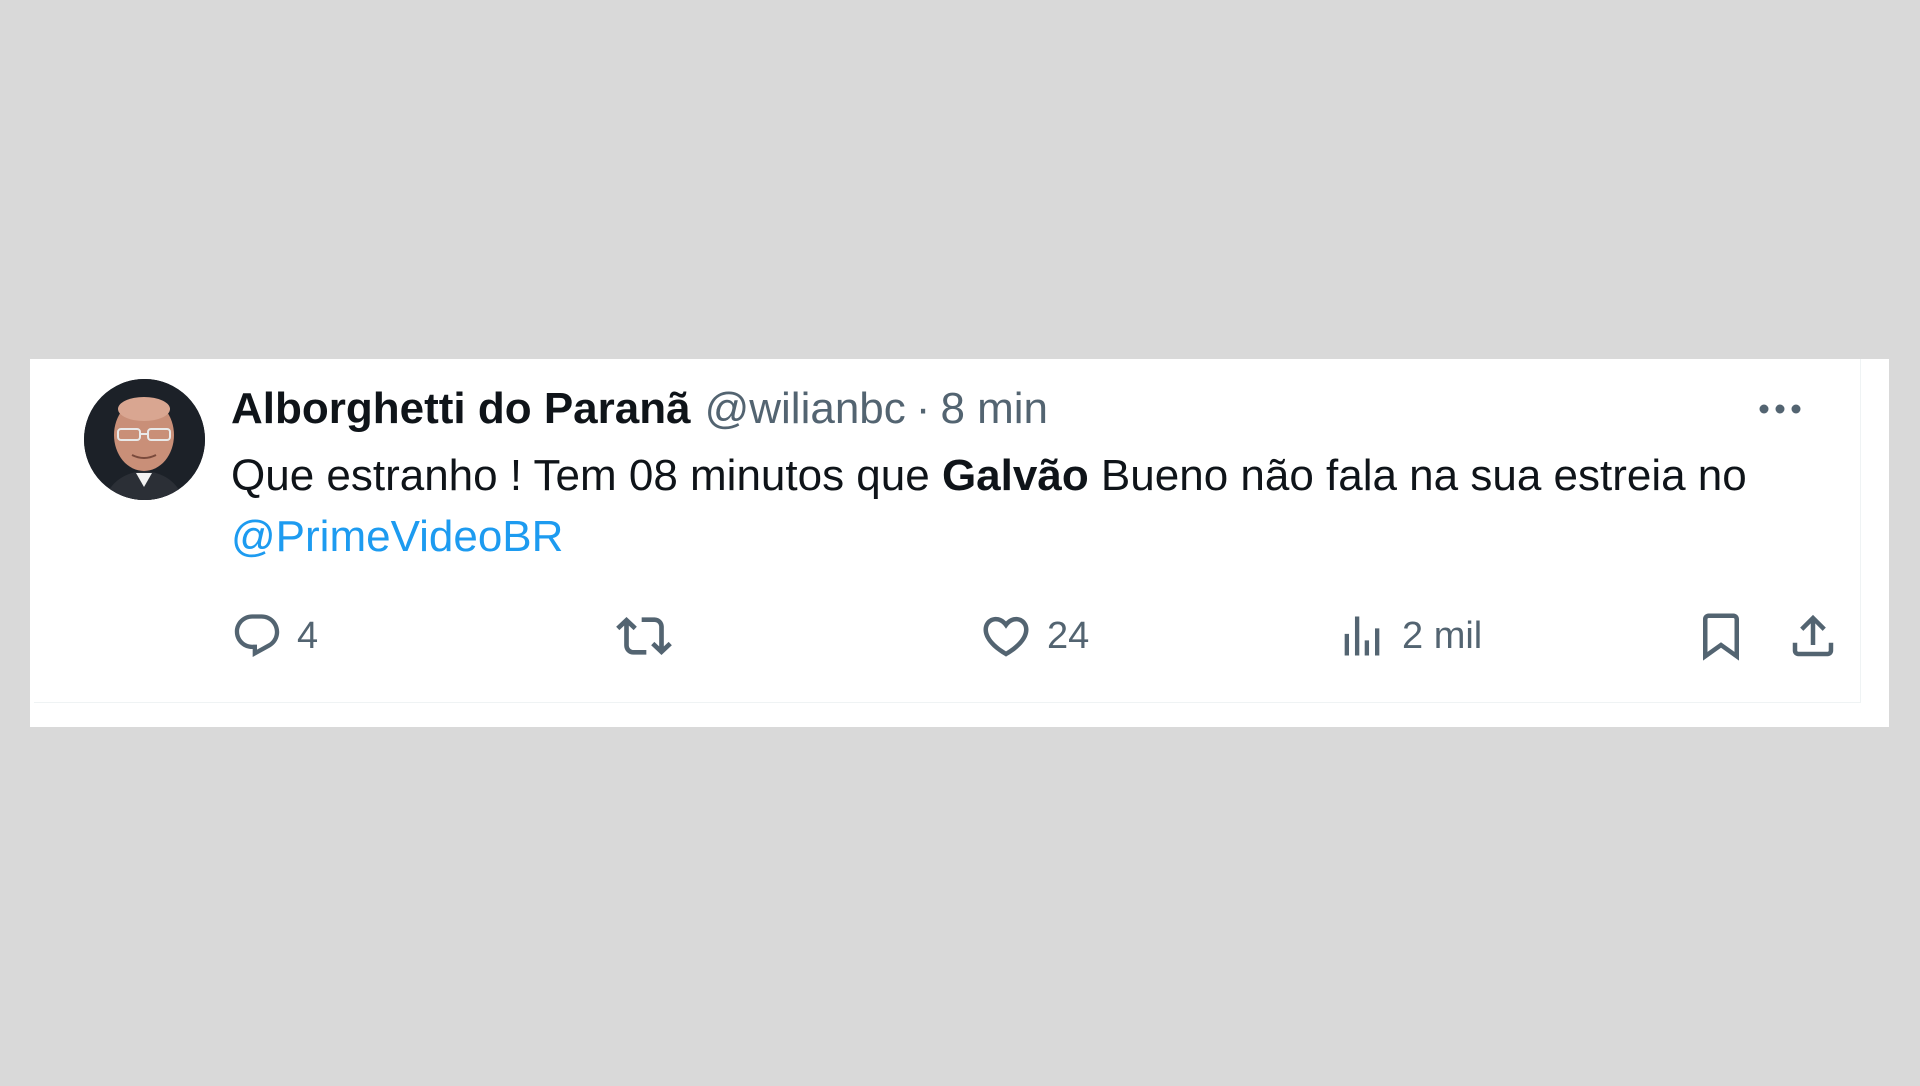 The image size is (1920, 1086). I want to click on share-icon, so click(1813, 636).